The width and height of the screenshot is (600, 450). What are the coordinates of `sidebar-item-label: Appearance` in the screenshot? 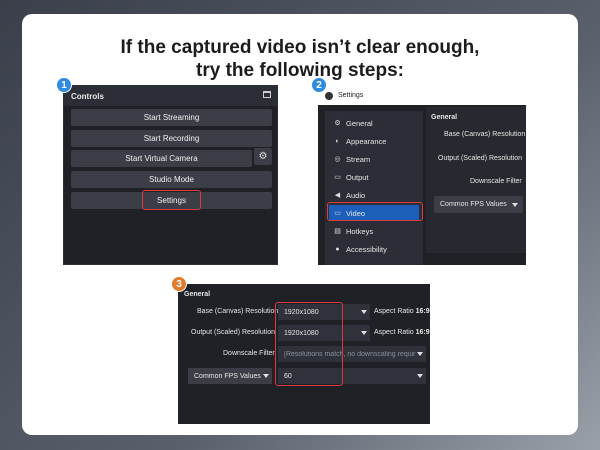 It's located at (366, 141).